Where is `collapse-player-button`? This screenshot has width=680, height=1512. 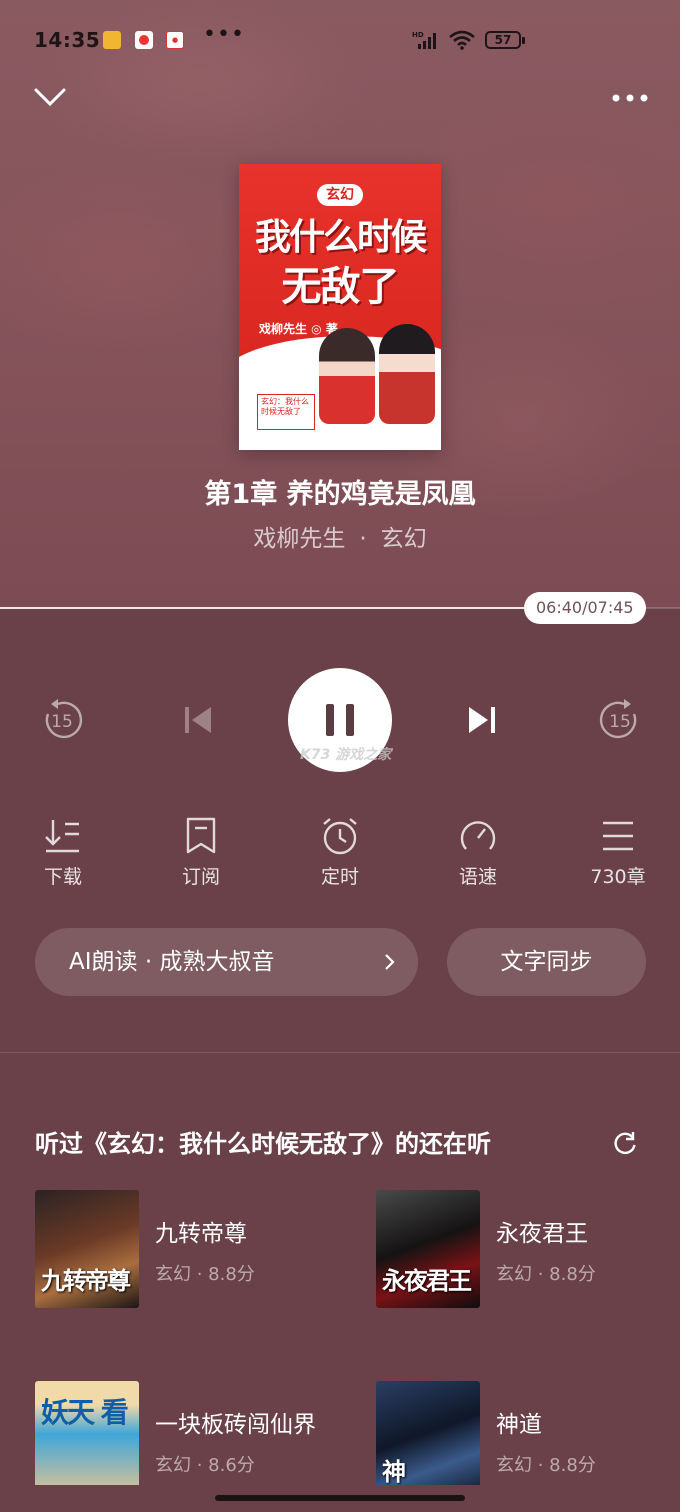
collapse-player-button is located at coordinates (52, 98).